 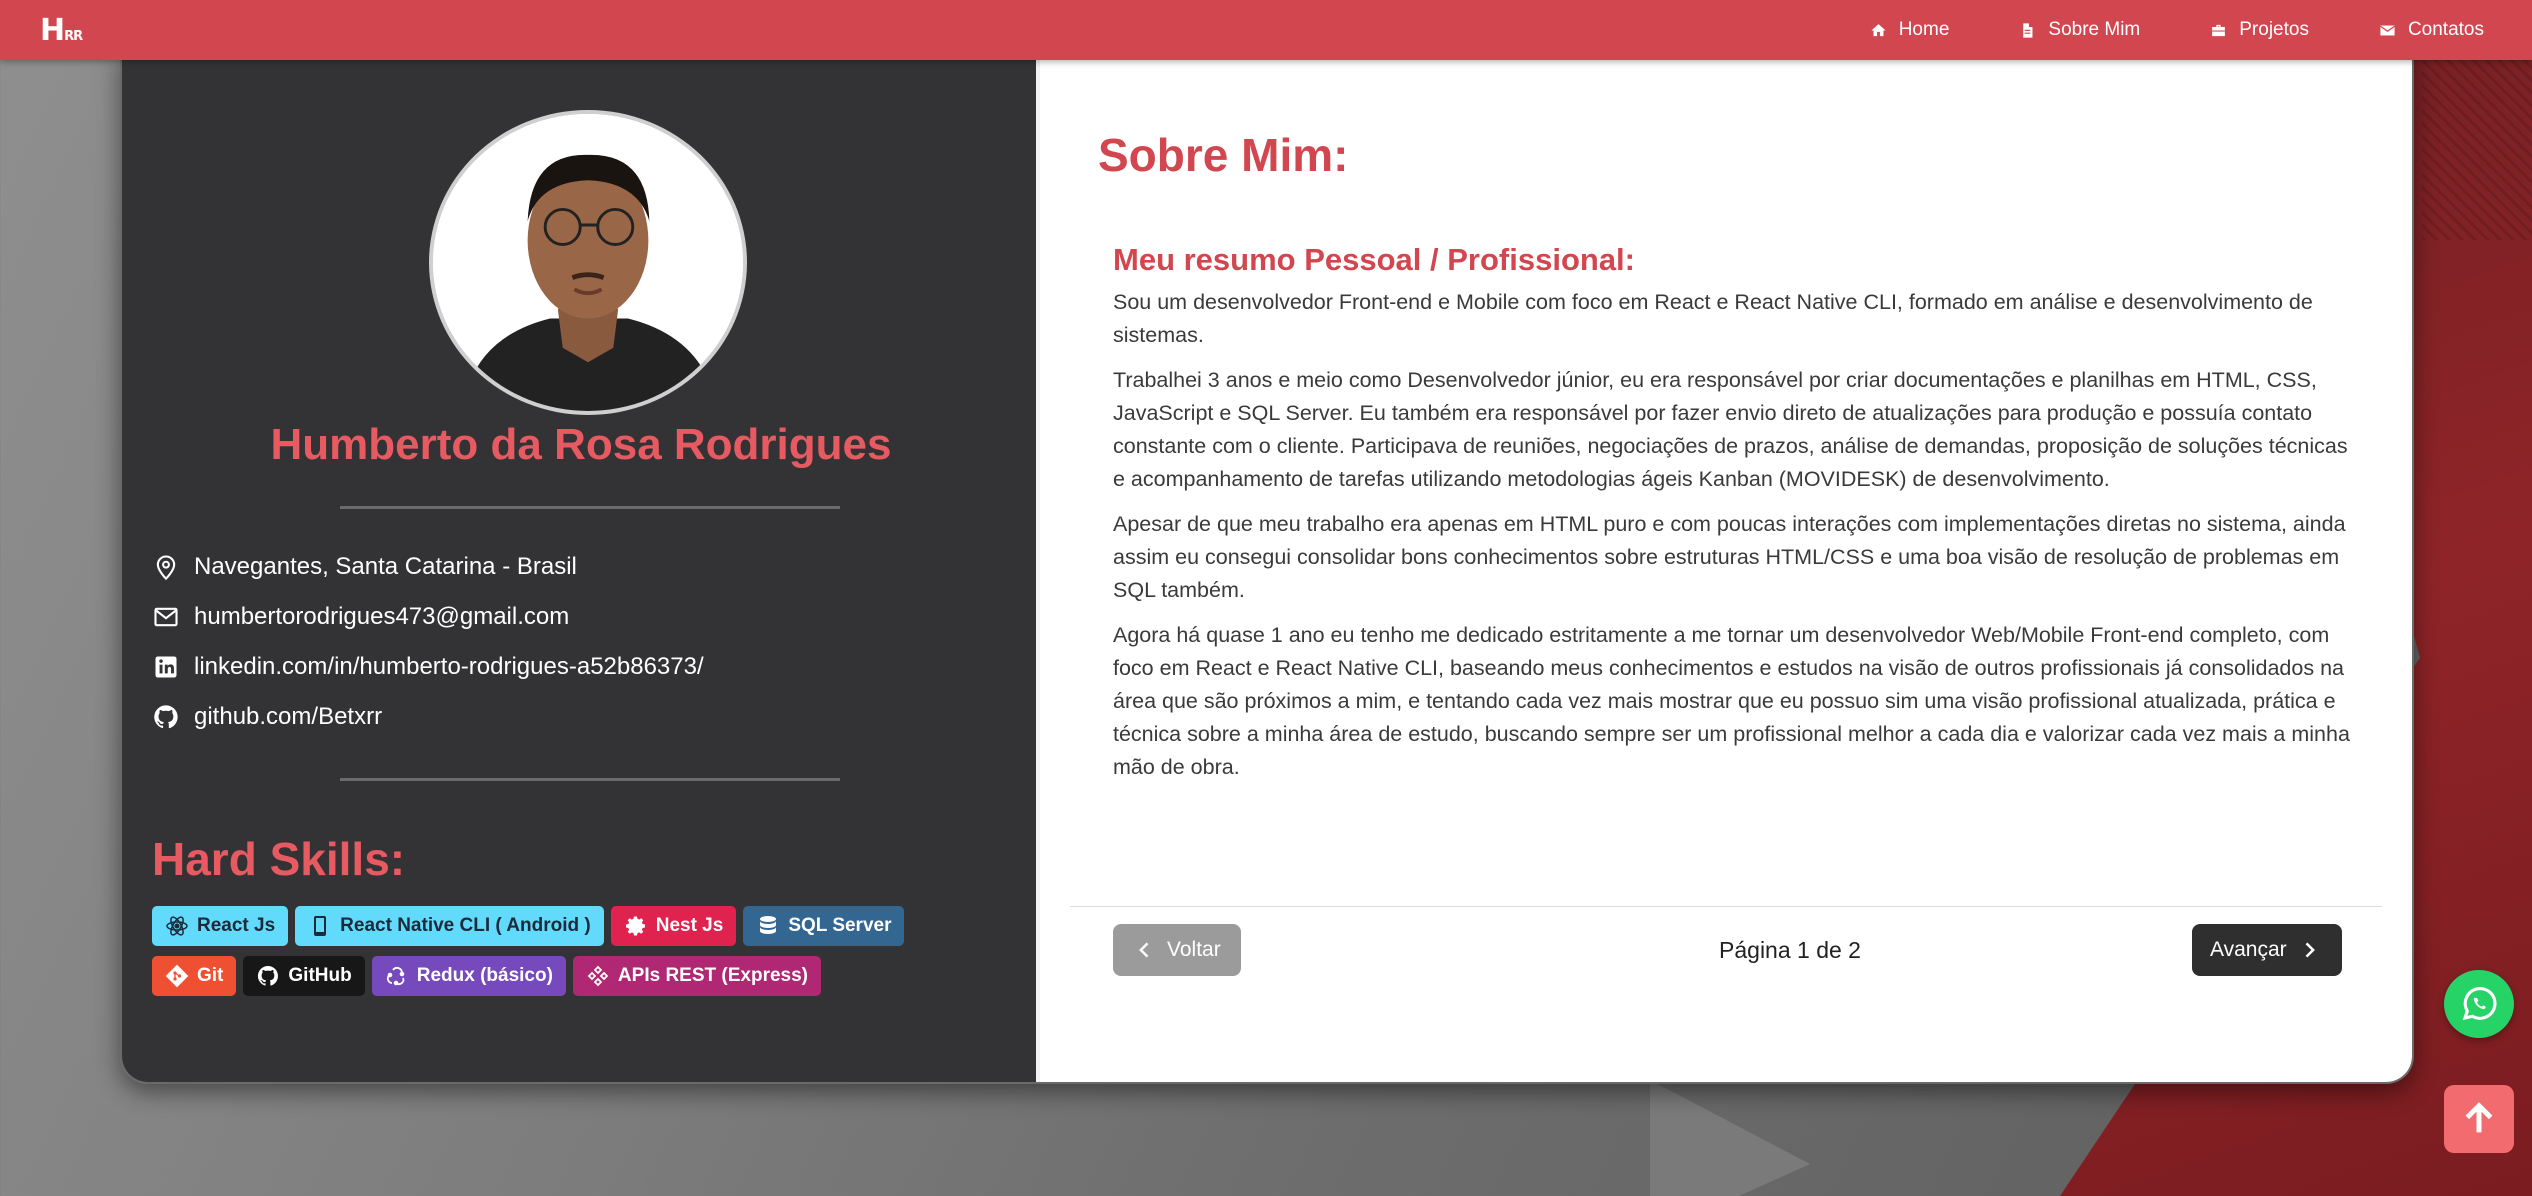 What do you see at coordinates (2094, 29) in the screenshot?
I see `nav-link-label: Sobre Mim` at bounding box center [2094, 29].